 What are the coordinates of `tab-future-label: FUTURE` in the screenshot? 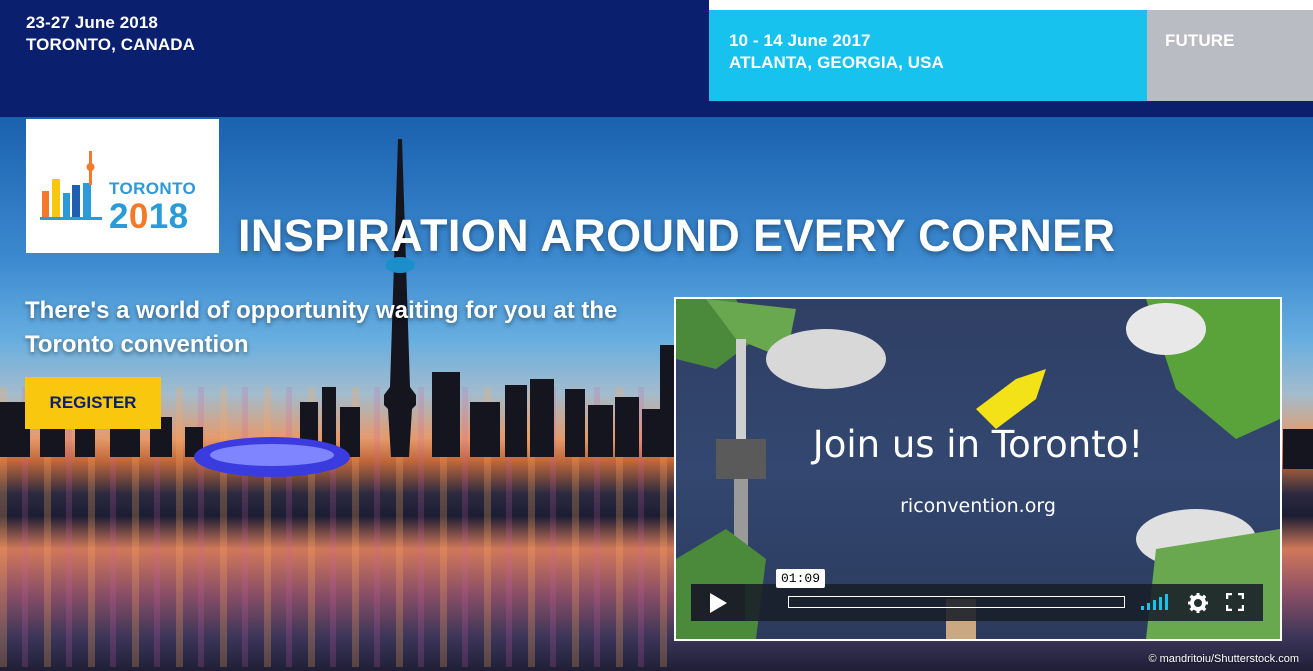 It's located at (1200, 40).